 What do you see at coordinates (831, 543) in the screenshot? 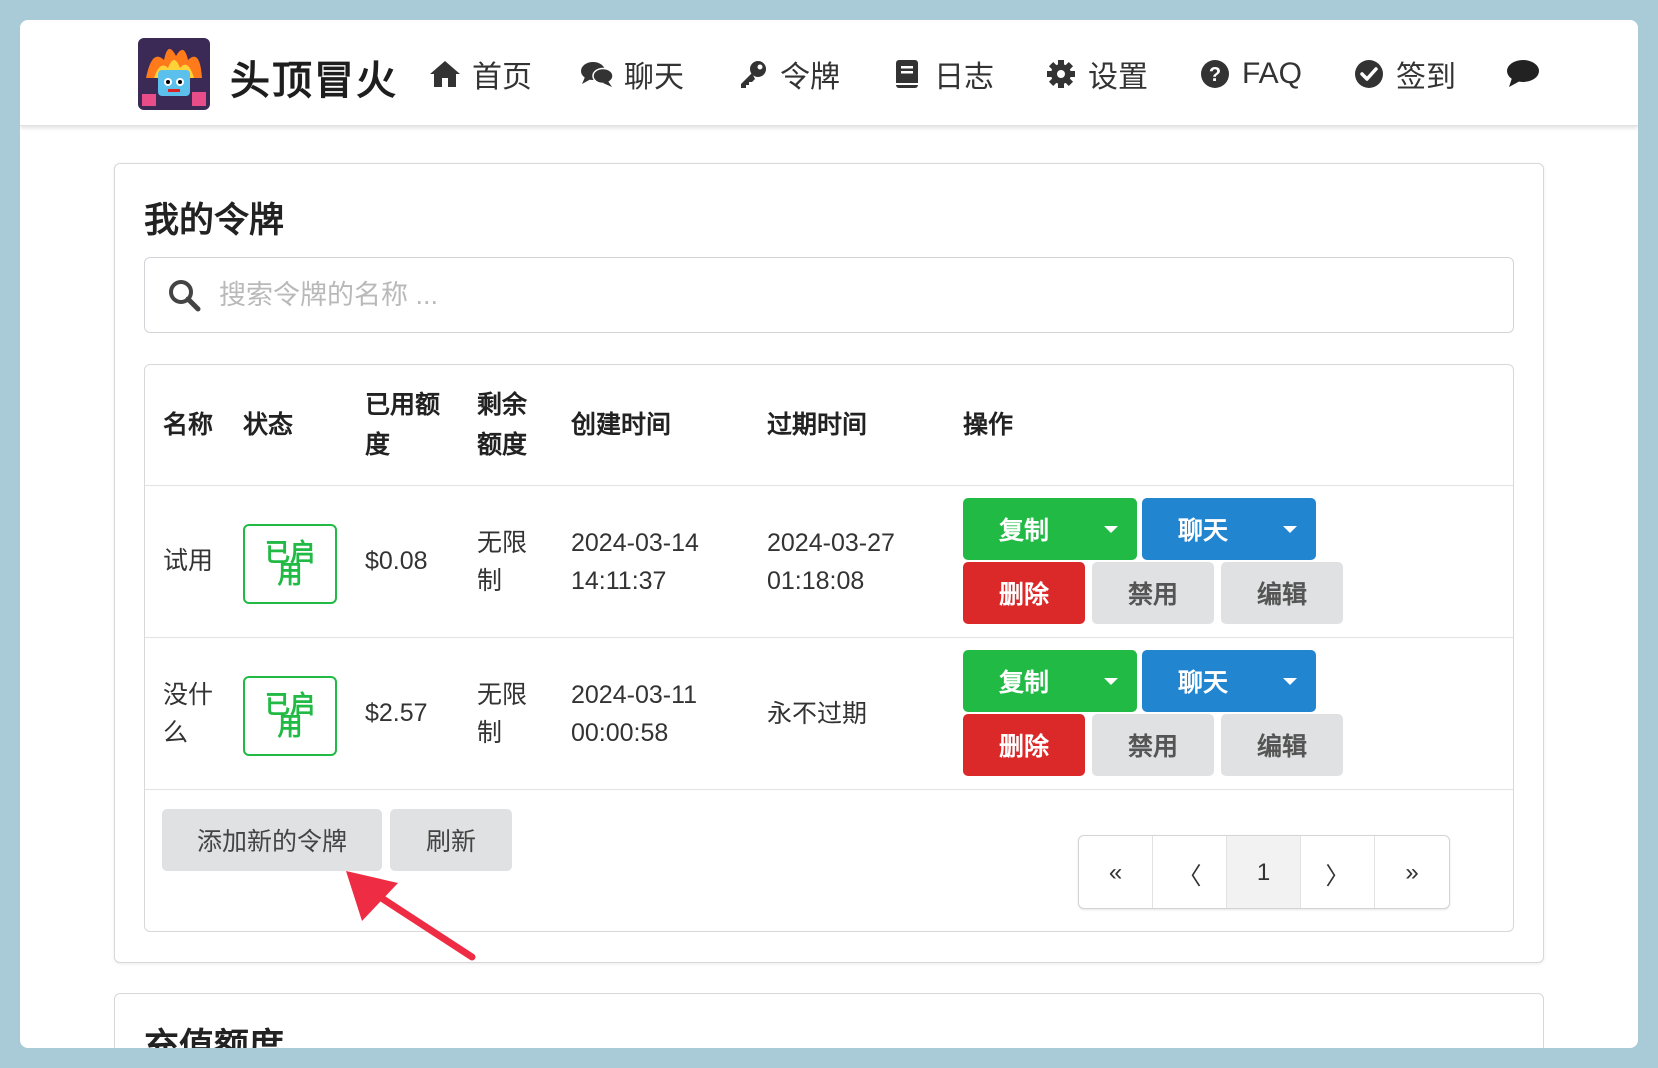
I see `cell-expires-date: 2024-03-27` at bounding box center [831, 543].